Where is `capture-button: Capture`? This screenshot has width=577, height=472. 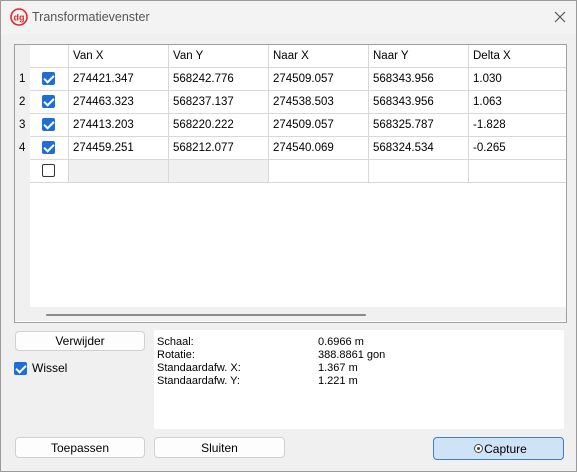 capture-button: Capture is located at coordinates (498, 448).